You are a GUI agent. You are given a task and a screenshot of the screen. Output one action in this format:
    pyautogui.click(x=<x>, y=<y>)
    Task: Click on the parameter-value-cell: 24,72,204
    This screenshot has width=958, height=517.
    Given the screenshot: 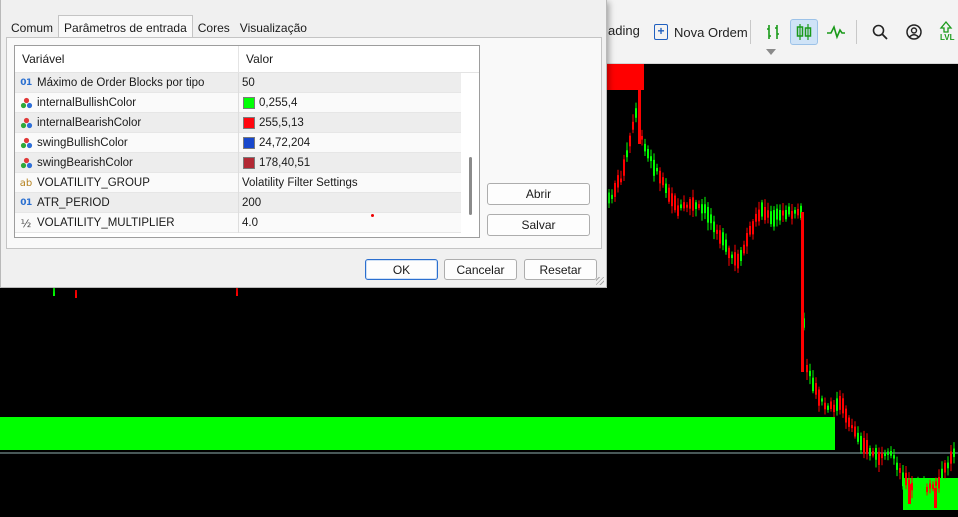 What is the action you would take?
    pyautogui.click(x=350, y=143)
    